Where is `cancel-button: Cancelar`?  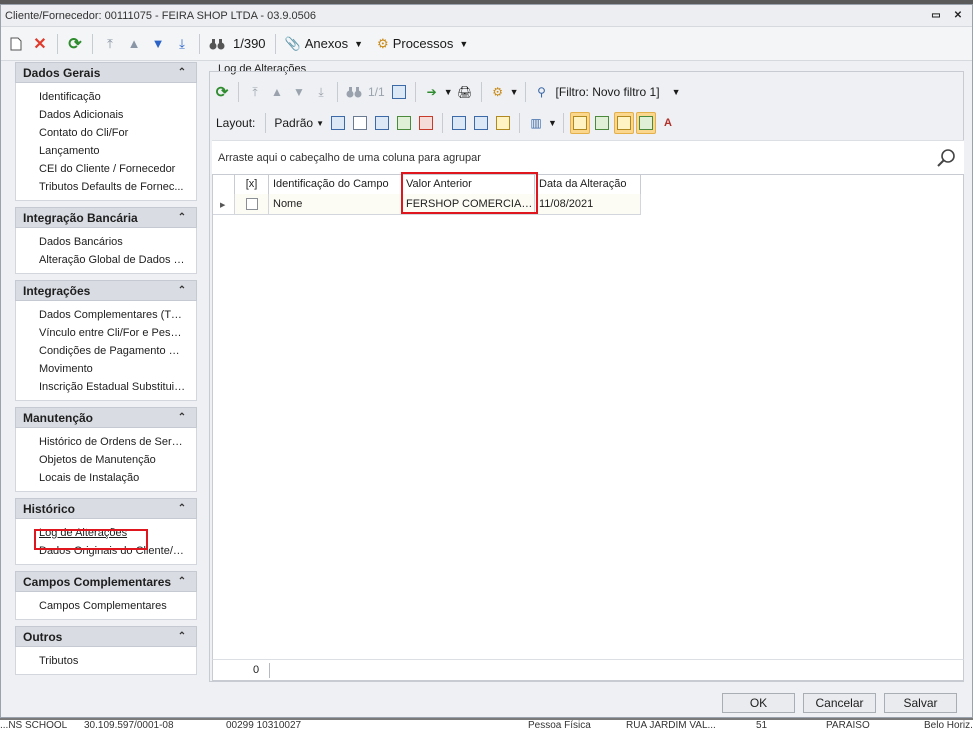
cancel-button: Cancelar is located at coordinates (839, 703).